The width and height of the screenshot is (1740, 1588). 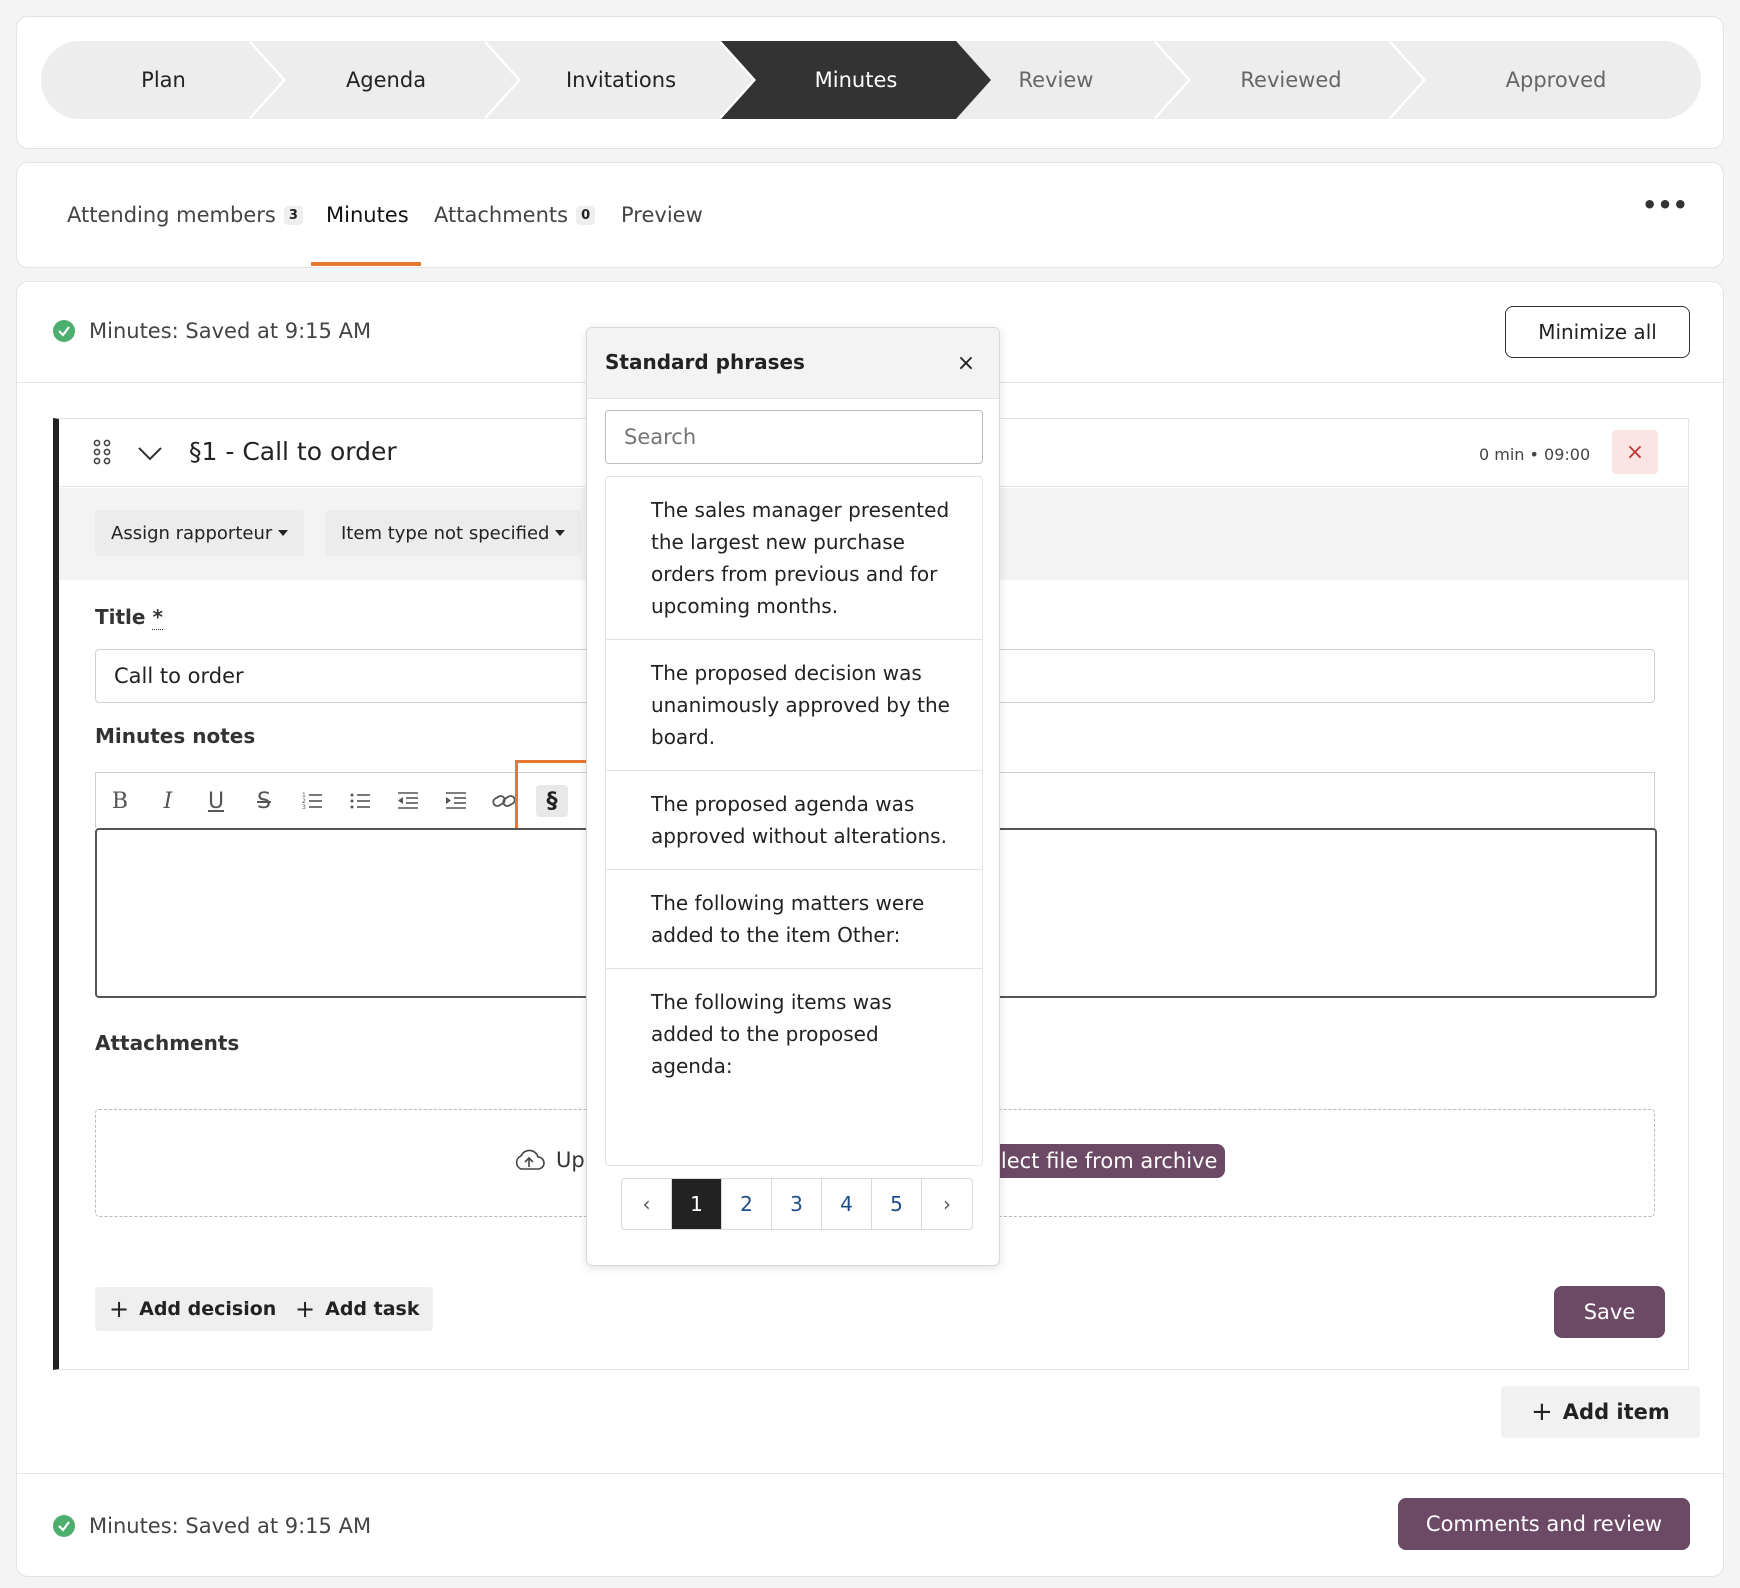 I want to click on delete-item-button: ×, so click(x=1635, y=452).